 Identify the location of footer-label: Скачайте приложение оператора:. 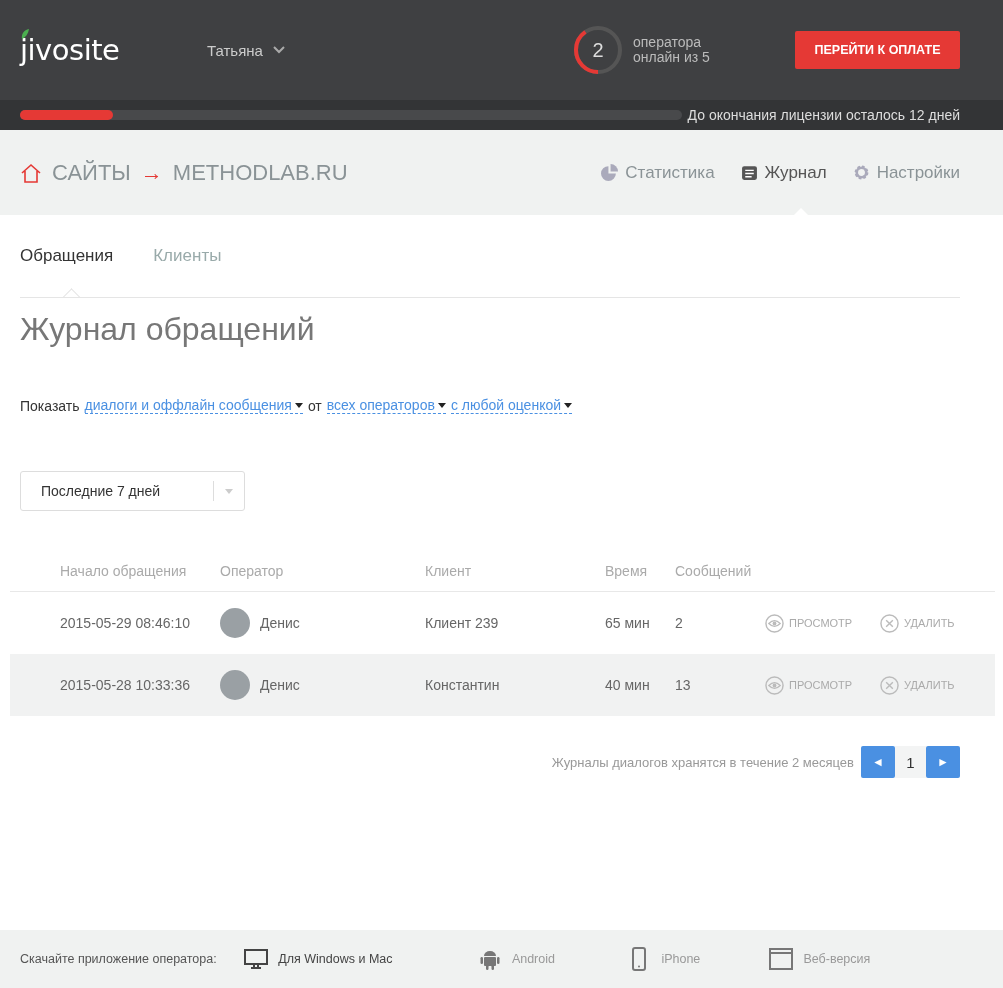
(119, 959).